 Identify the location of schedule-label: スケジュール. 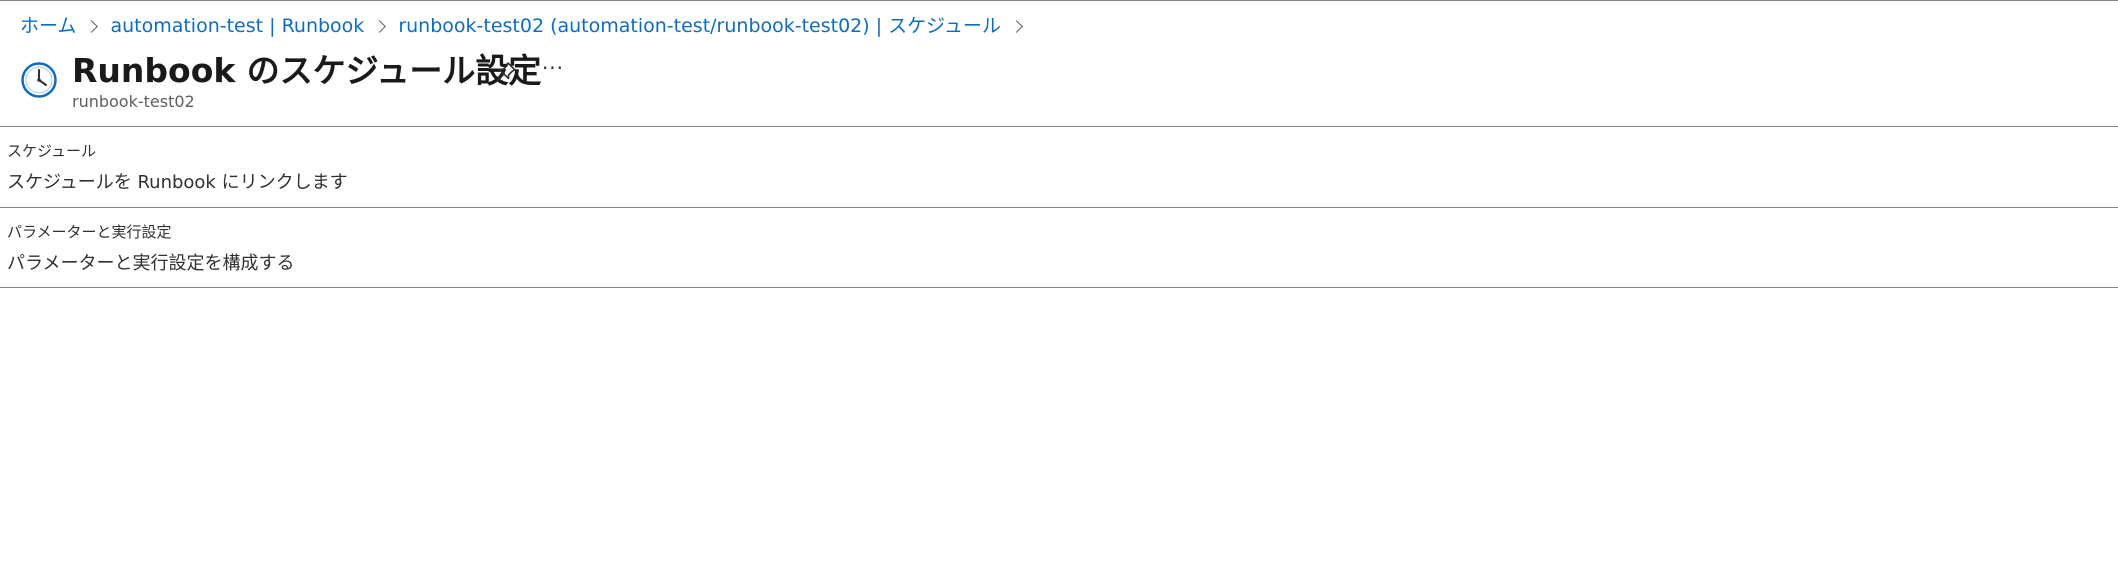
(51, 151).